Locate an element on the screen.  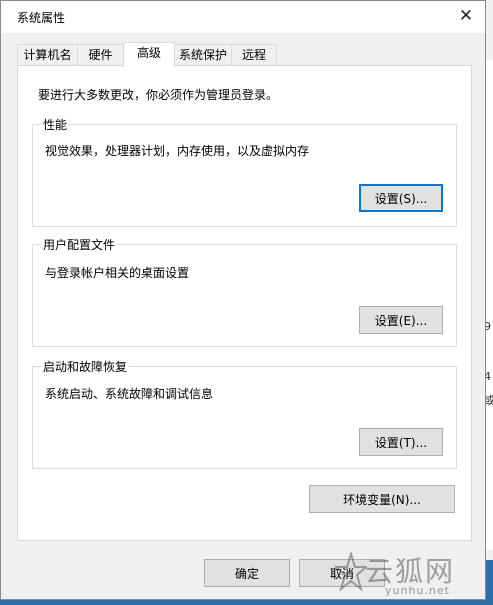
user-profiles-group-title: 用户配置文件 is located at coordinates (79, 244).